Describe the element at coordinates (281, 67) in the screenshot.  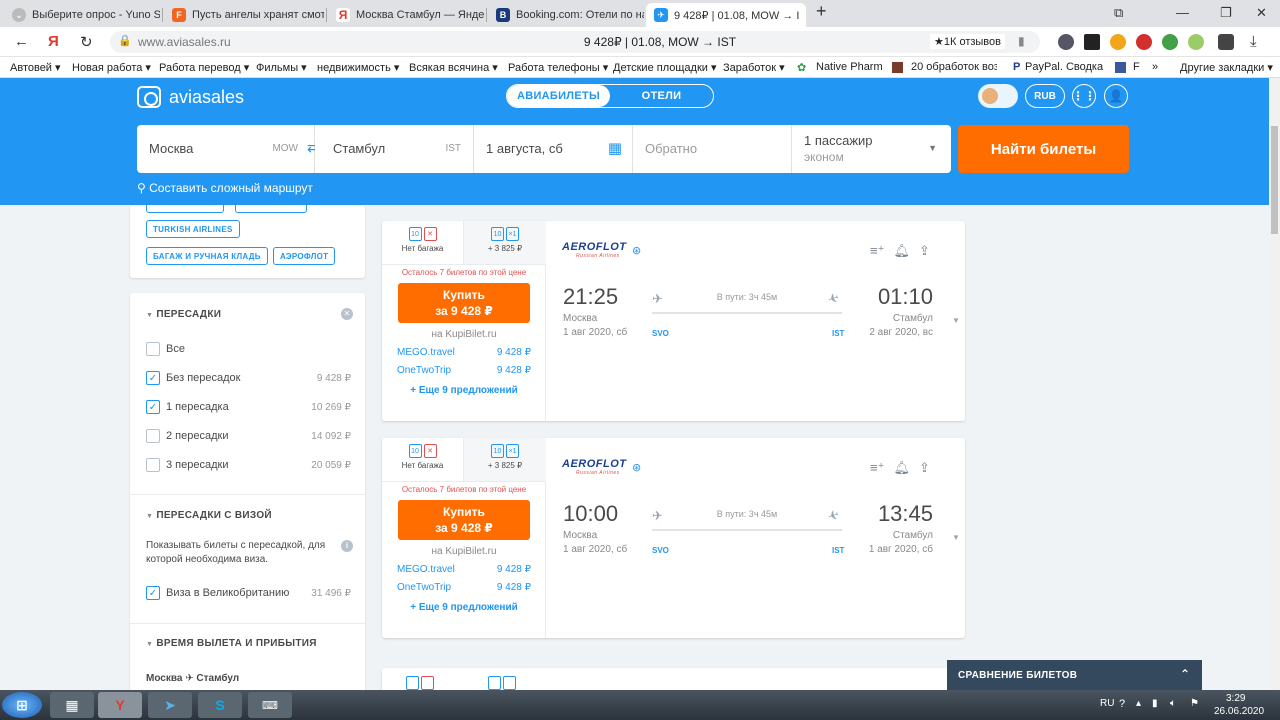
I see `bookmark-item: Фильмы ▾` at that location.